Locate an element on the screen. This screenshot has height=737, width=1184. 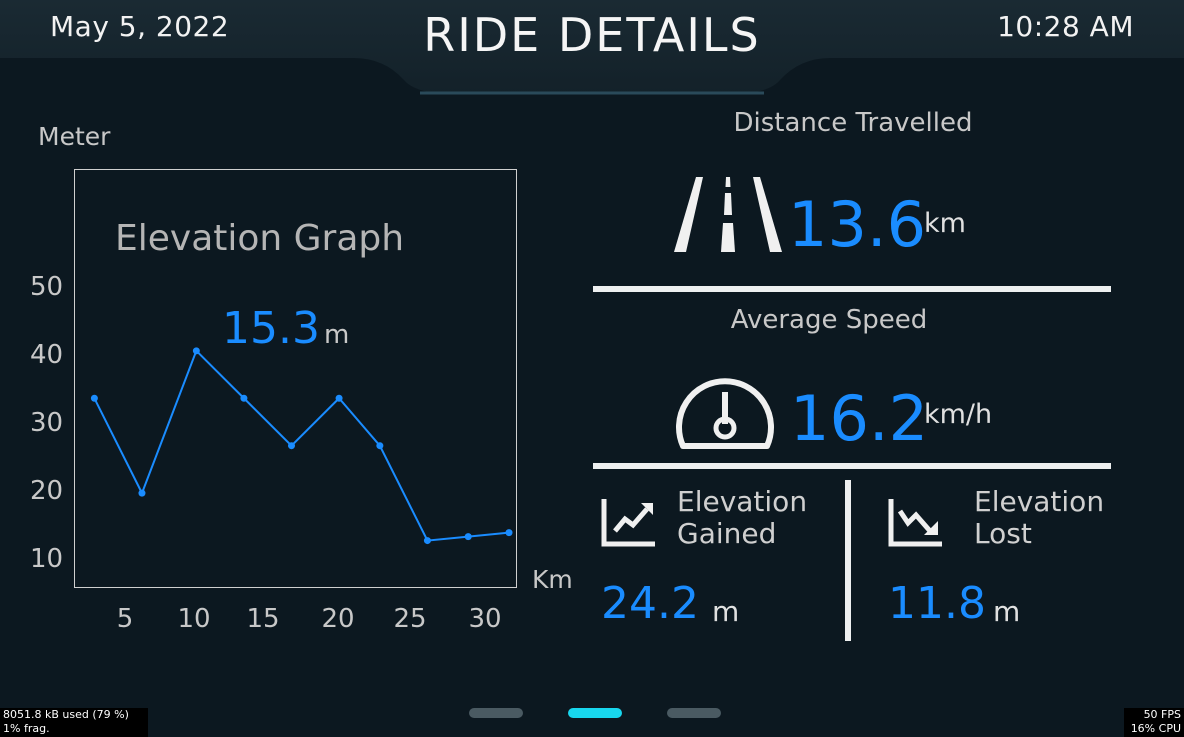
speed-unit: km/h is located at coordinates (958, 414).